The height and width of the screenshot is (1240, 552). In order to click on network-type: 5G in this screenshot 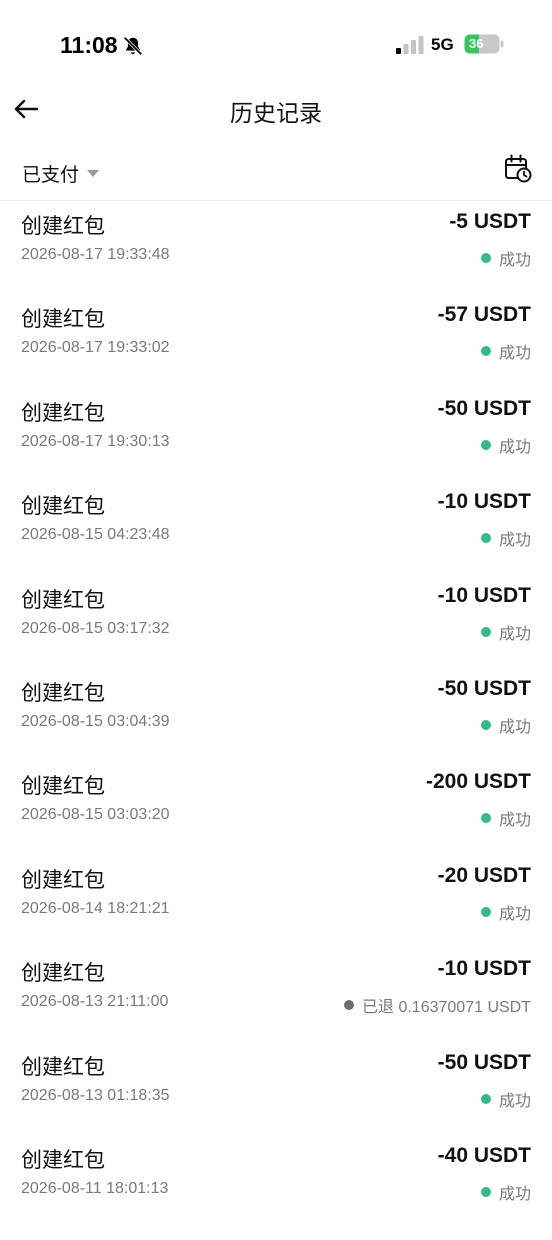, I will do `click(442, 44)`.